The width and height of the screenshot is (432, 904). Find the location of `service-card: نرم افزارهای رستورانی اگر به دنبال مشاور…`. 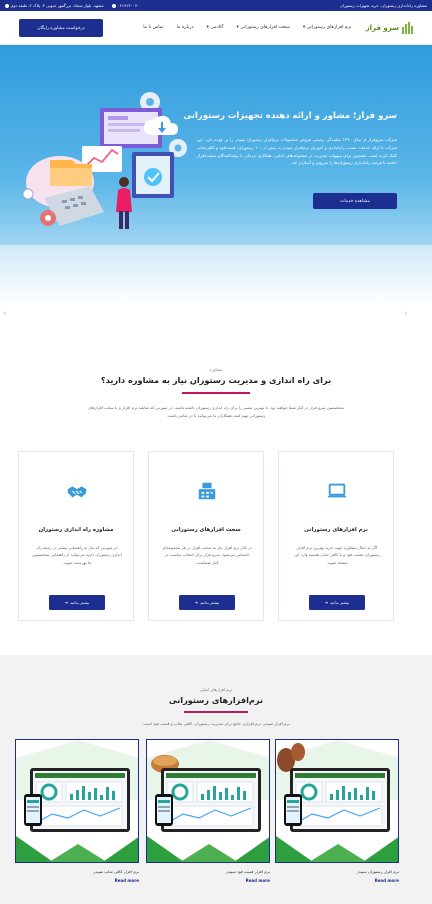

service-card: نرم افزارهای رستورانی اگر به دنبال مشاور… is located at coordinates (336, 536).